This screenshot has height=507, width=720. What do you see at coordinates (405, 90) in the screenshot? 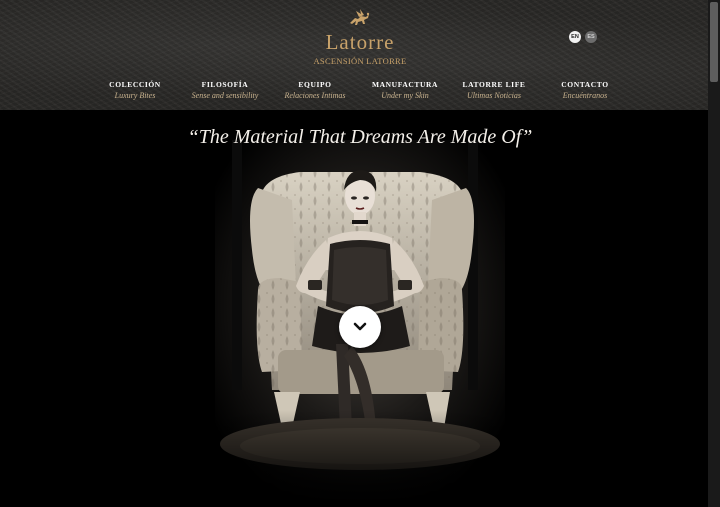
I see `nav-item-manufactura: MANUFACTURA Under my Skin` at bounding box center [405, 90].